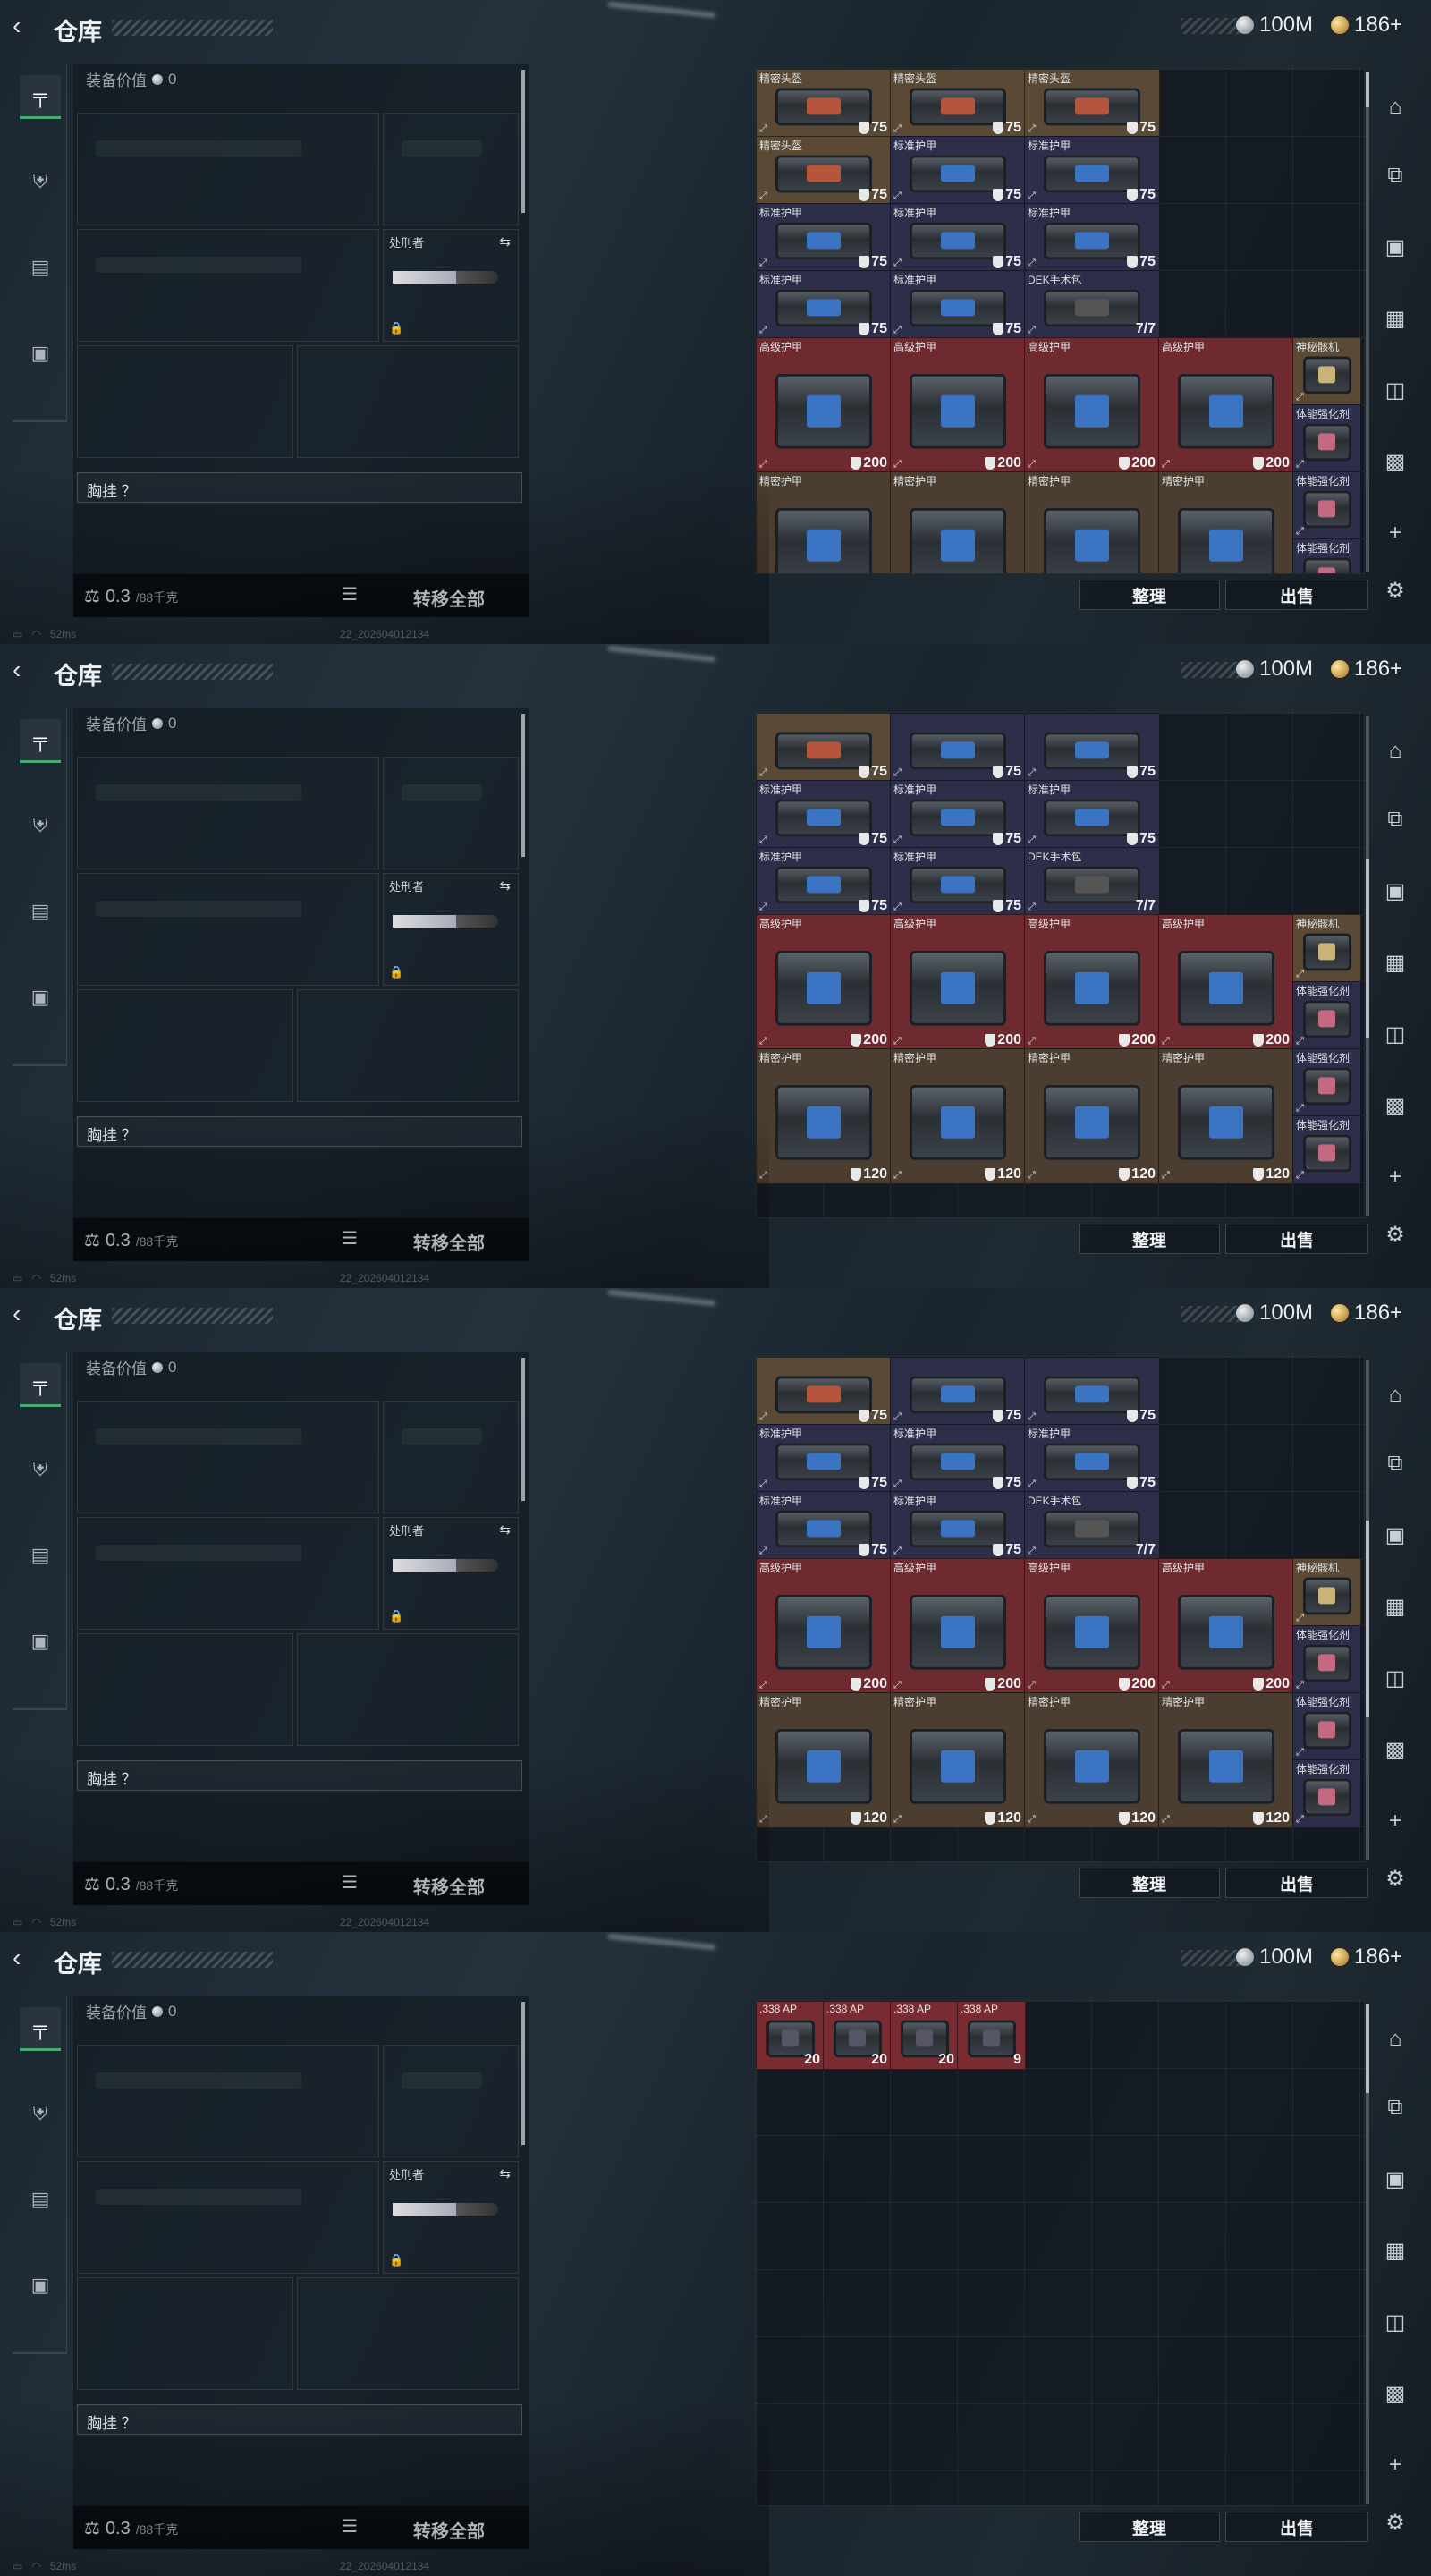 Image resolution: width=1431 pixels, height=2576 pixels. I want to click on storage-item: DEK手术包 7/7 ⤢, so click(1092, 1525).